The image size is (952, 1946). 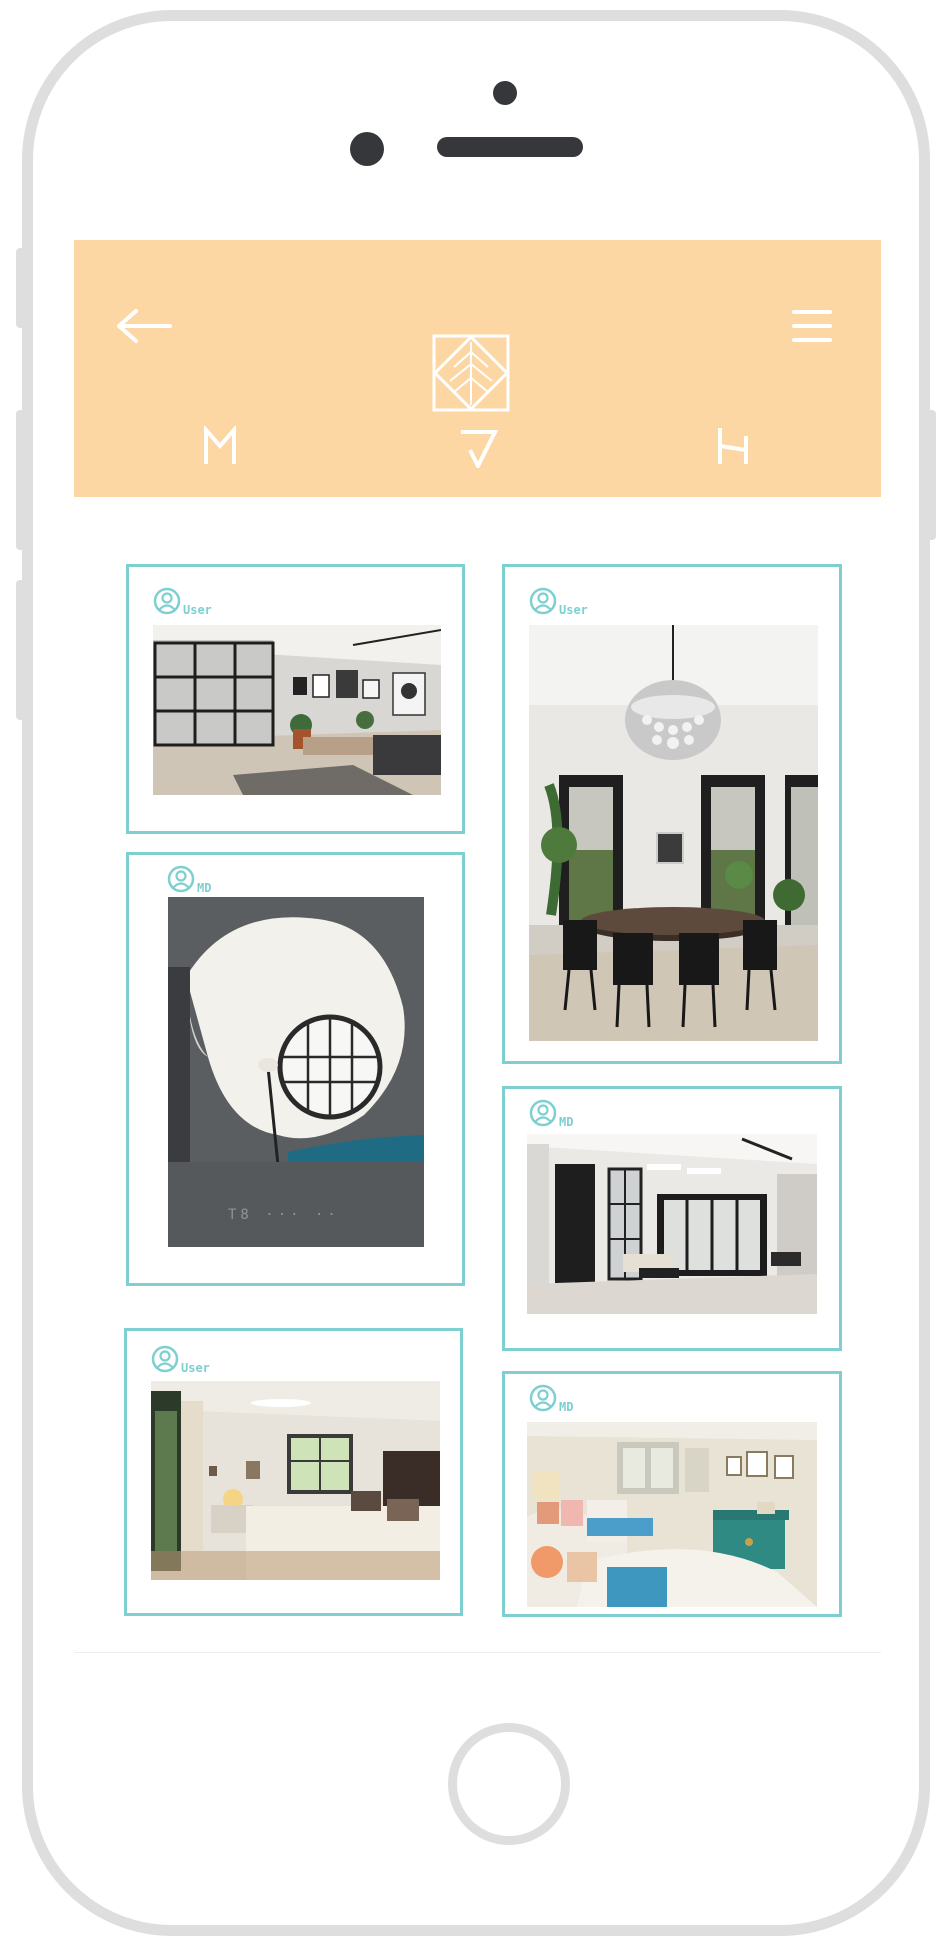 What do you see at coordinates (510, 147) in the screenshot?
I see `earpiece-speaker` at bounding box center [510, 147].